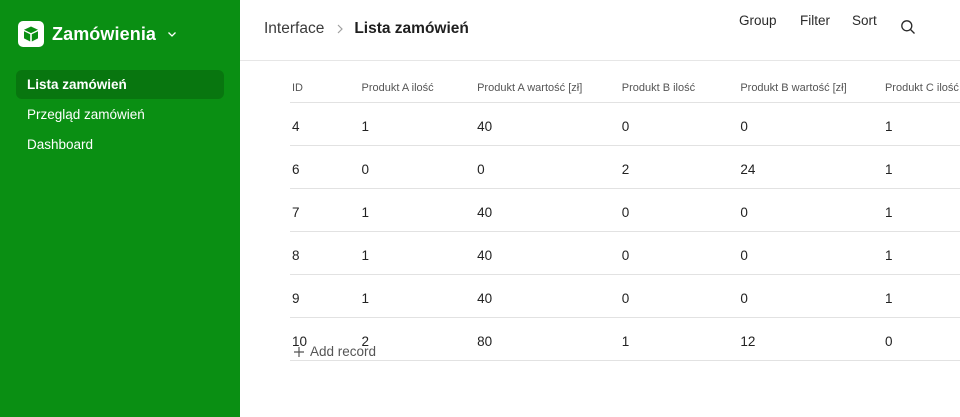 Image resolution: width=960 pixels, height=417 pixels. I want to click on add-record-label: Add record, so click(343, 351).